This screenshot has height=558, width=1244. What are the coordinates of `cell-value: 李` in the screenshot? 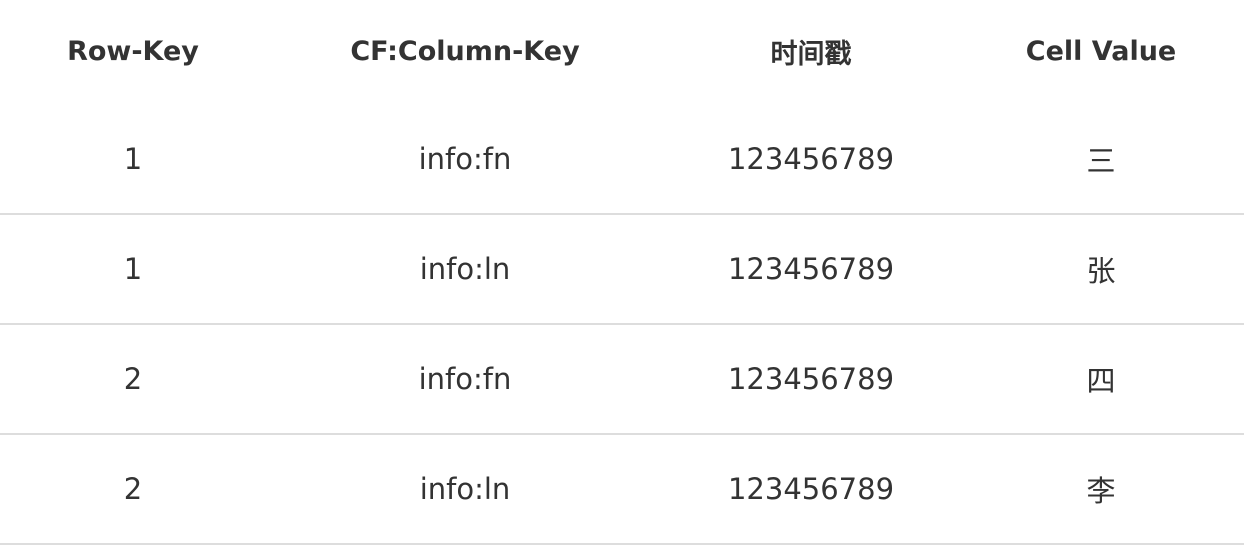 It's located at (1101, 489).